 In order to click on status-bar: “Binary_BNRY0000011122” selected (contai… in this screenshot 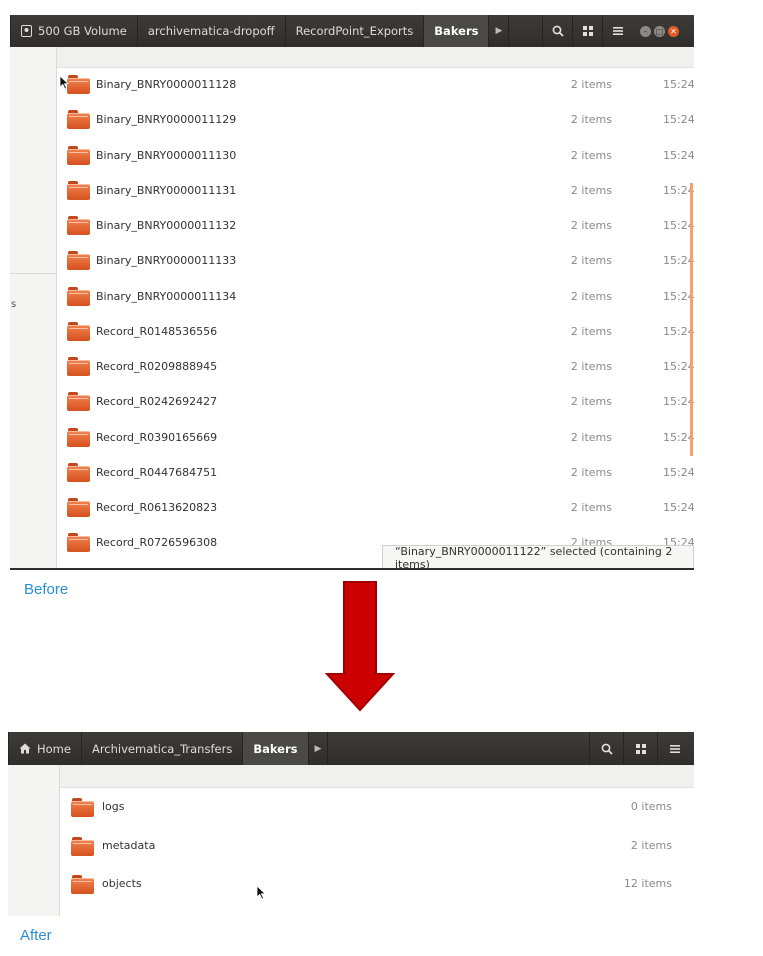, I will do `click(538, 557)`.